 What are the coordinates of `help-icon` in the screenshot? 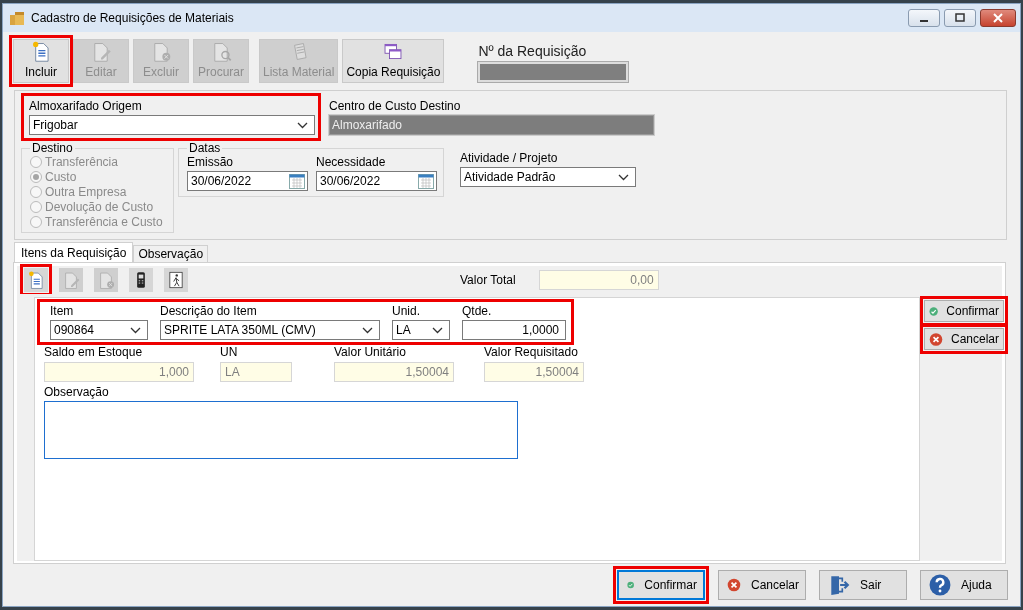 It's located at (940, 585).